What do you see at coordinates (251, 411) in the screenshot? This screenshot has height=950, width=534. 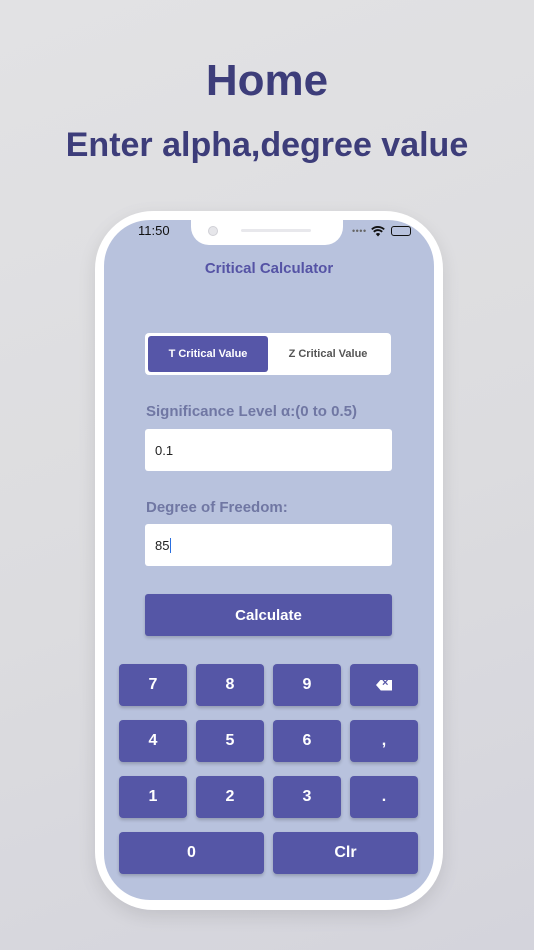 I see `significance-label: Significance Level α:(0 to 0.5)` at bounding box center [251, 411].